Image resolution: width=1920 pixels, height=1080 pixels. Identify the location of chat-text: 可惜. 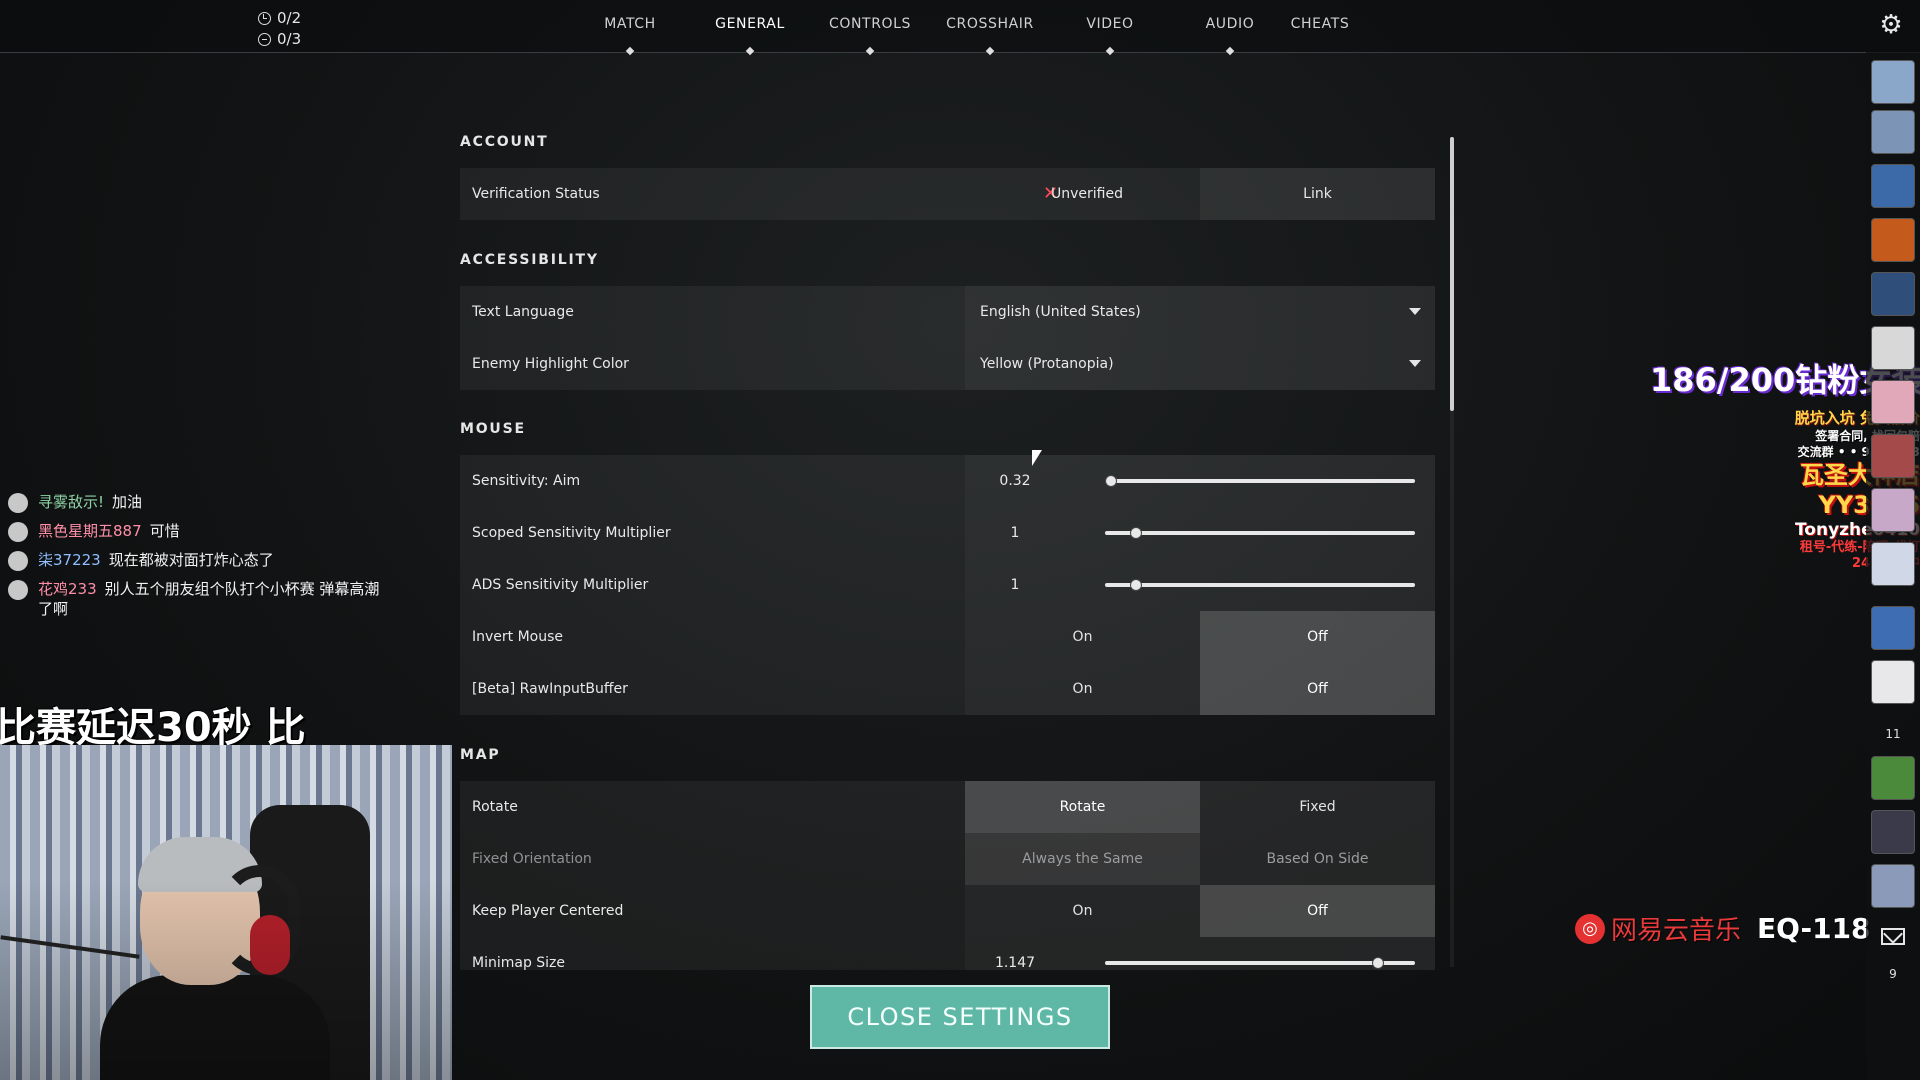
(164, 531).